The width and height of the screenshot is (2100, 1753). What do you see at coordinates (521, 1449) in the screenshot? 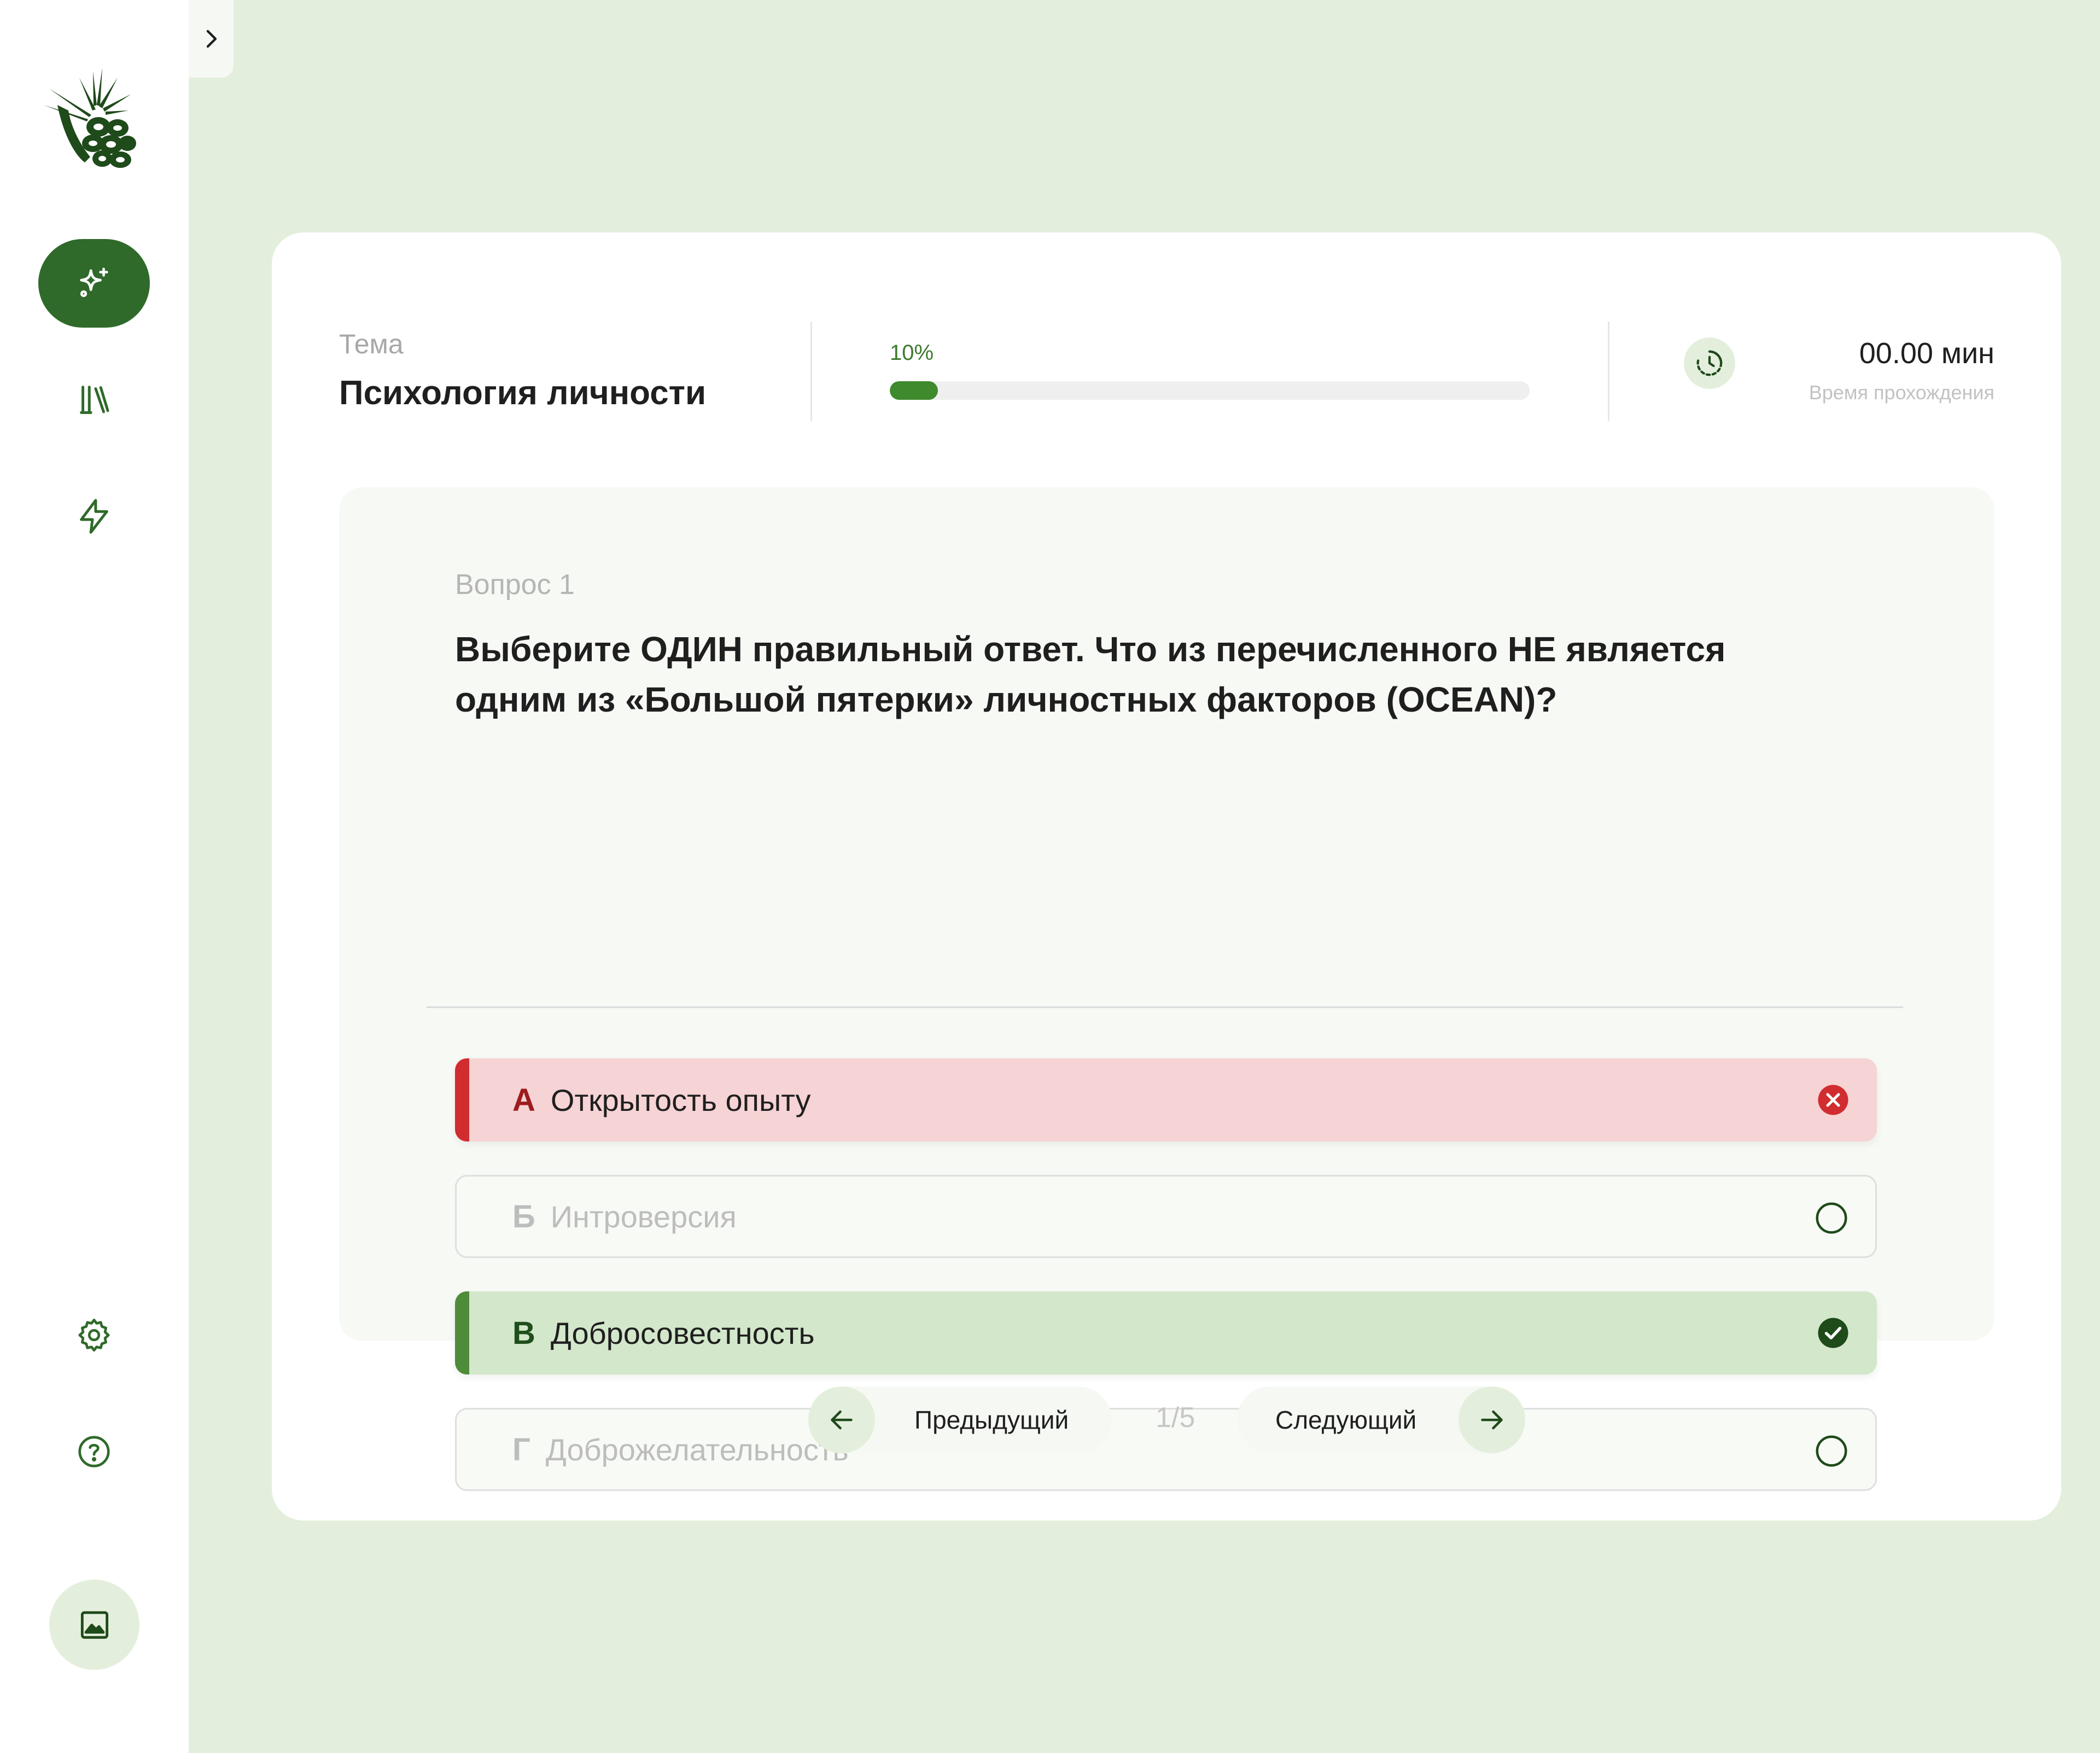
I see `option-letter: Г` at bounding box center [521, 1449].